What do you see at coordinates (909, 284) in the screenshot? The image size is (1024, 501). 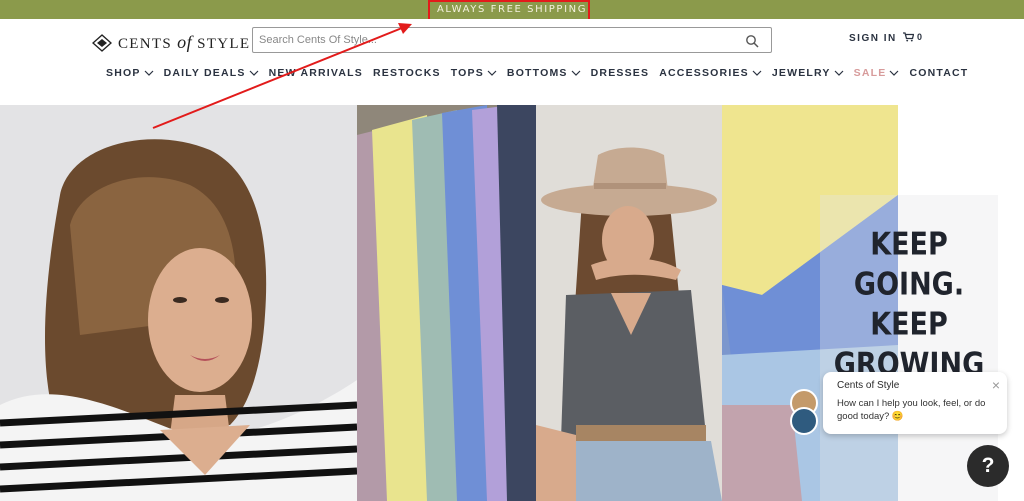 I see `tagline-line-2: GOING.` at bounding box center [909, 284].